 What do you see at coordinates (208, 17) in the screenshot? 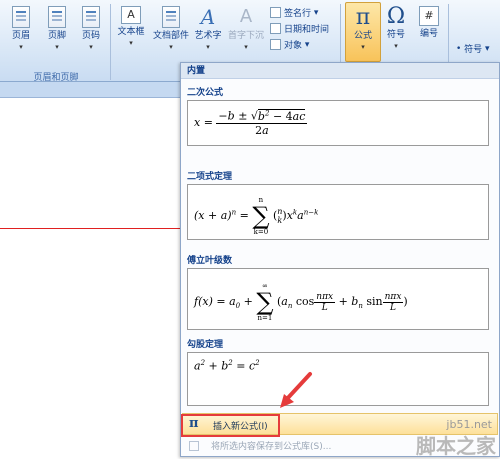
I see `wordart-icon: A` at bounding box center [208, 17].